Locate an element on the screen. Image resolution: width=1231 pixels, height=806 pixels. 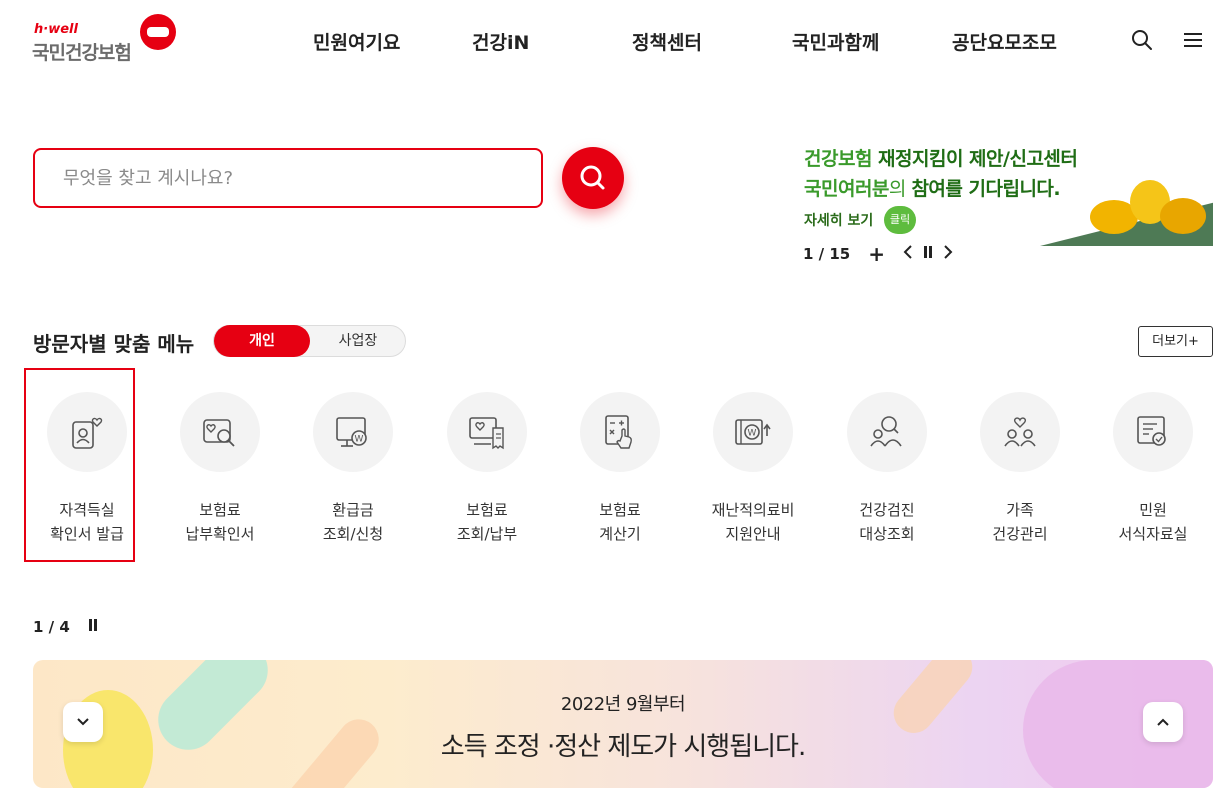
notice-line-1: 2022년 9월부터 is located at coordinates (623, 704).